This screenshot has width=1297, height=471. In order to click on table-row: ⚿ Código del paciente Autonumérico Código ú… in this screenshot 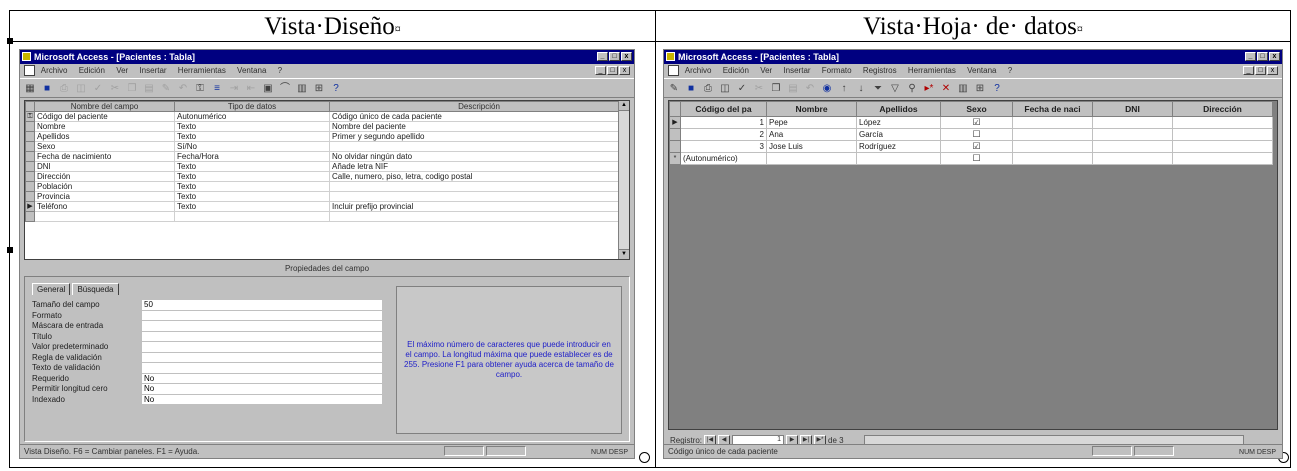, I will do `click(327, 116)`.